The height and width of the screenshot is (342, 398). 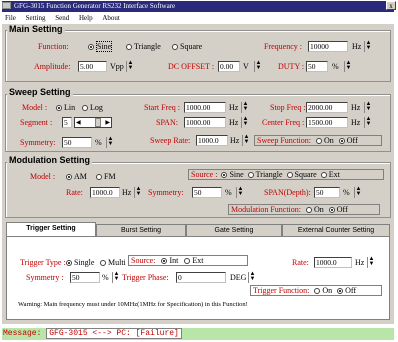 What do you see at coordinates (327, 122) in the screenshot?
I see `center-freq-input: 1500.00` at bounding box center [327, 122].